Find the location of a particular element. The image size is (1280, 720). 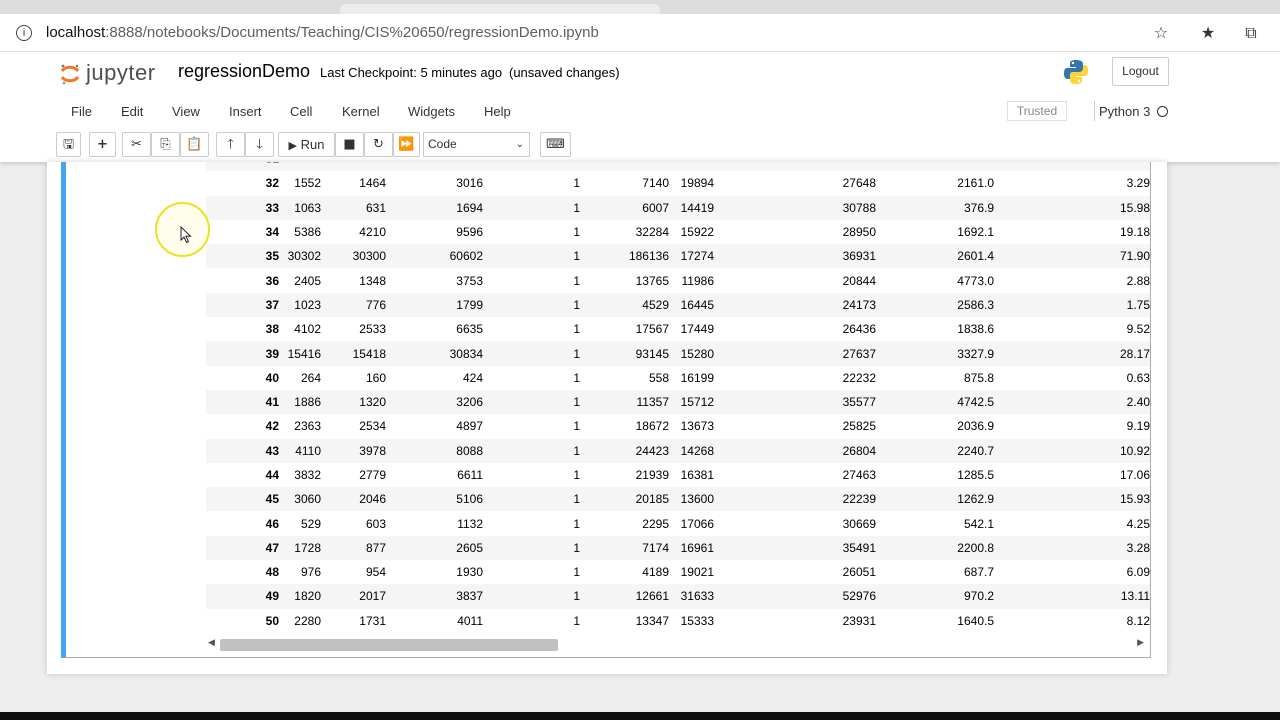

table-cell: 17567 is located at coordinates (624, 329).